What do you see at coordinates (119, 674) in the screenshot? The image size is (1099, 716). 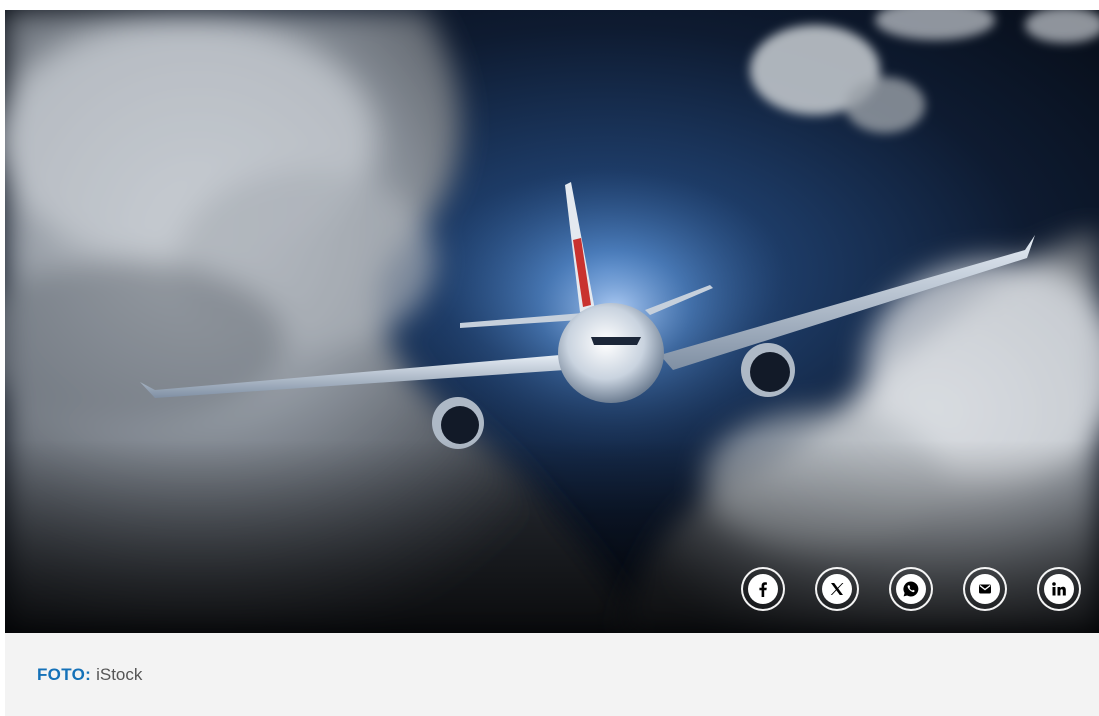 I see `photo-credit: iStock` at bounding box center [119, 674].